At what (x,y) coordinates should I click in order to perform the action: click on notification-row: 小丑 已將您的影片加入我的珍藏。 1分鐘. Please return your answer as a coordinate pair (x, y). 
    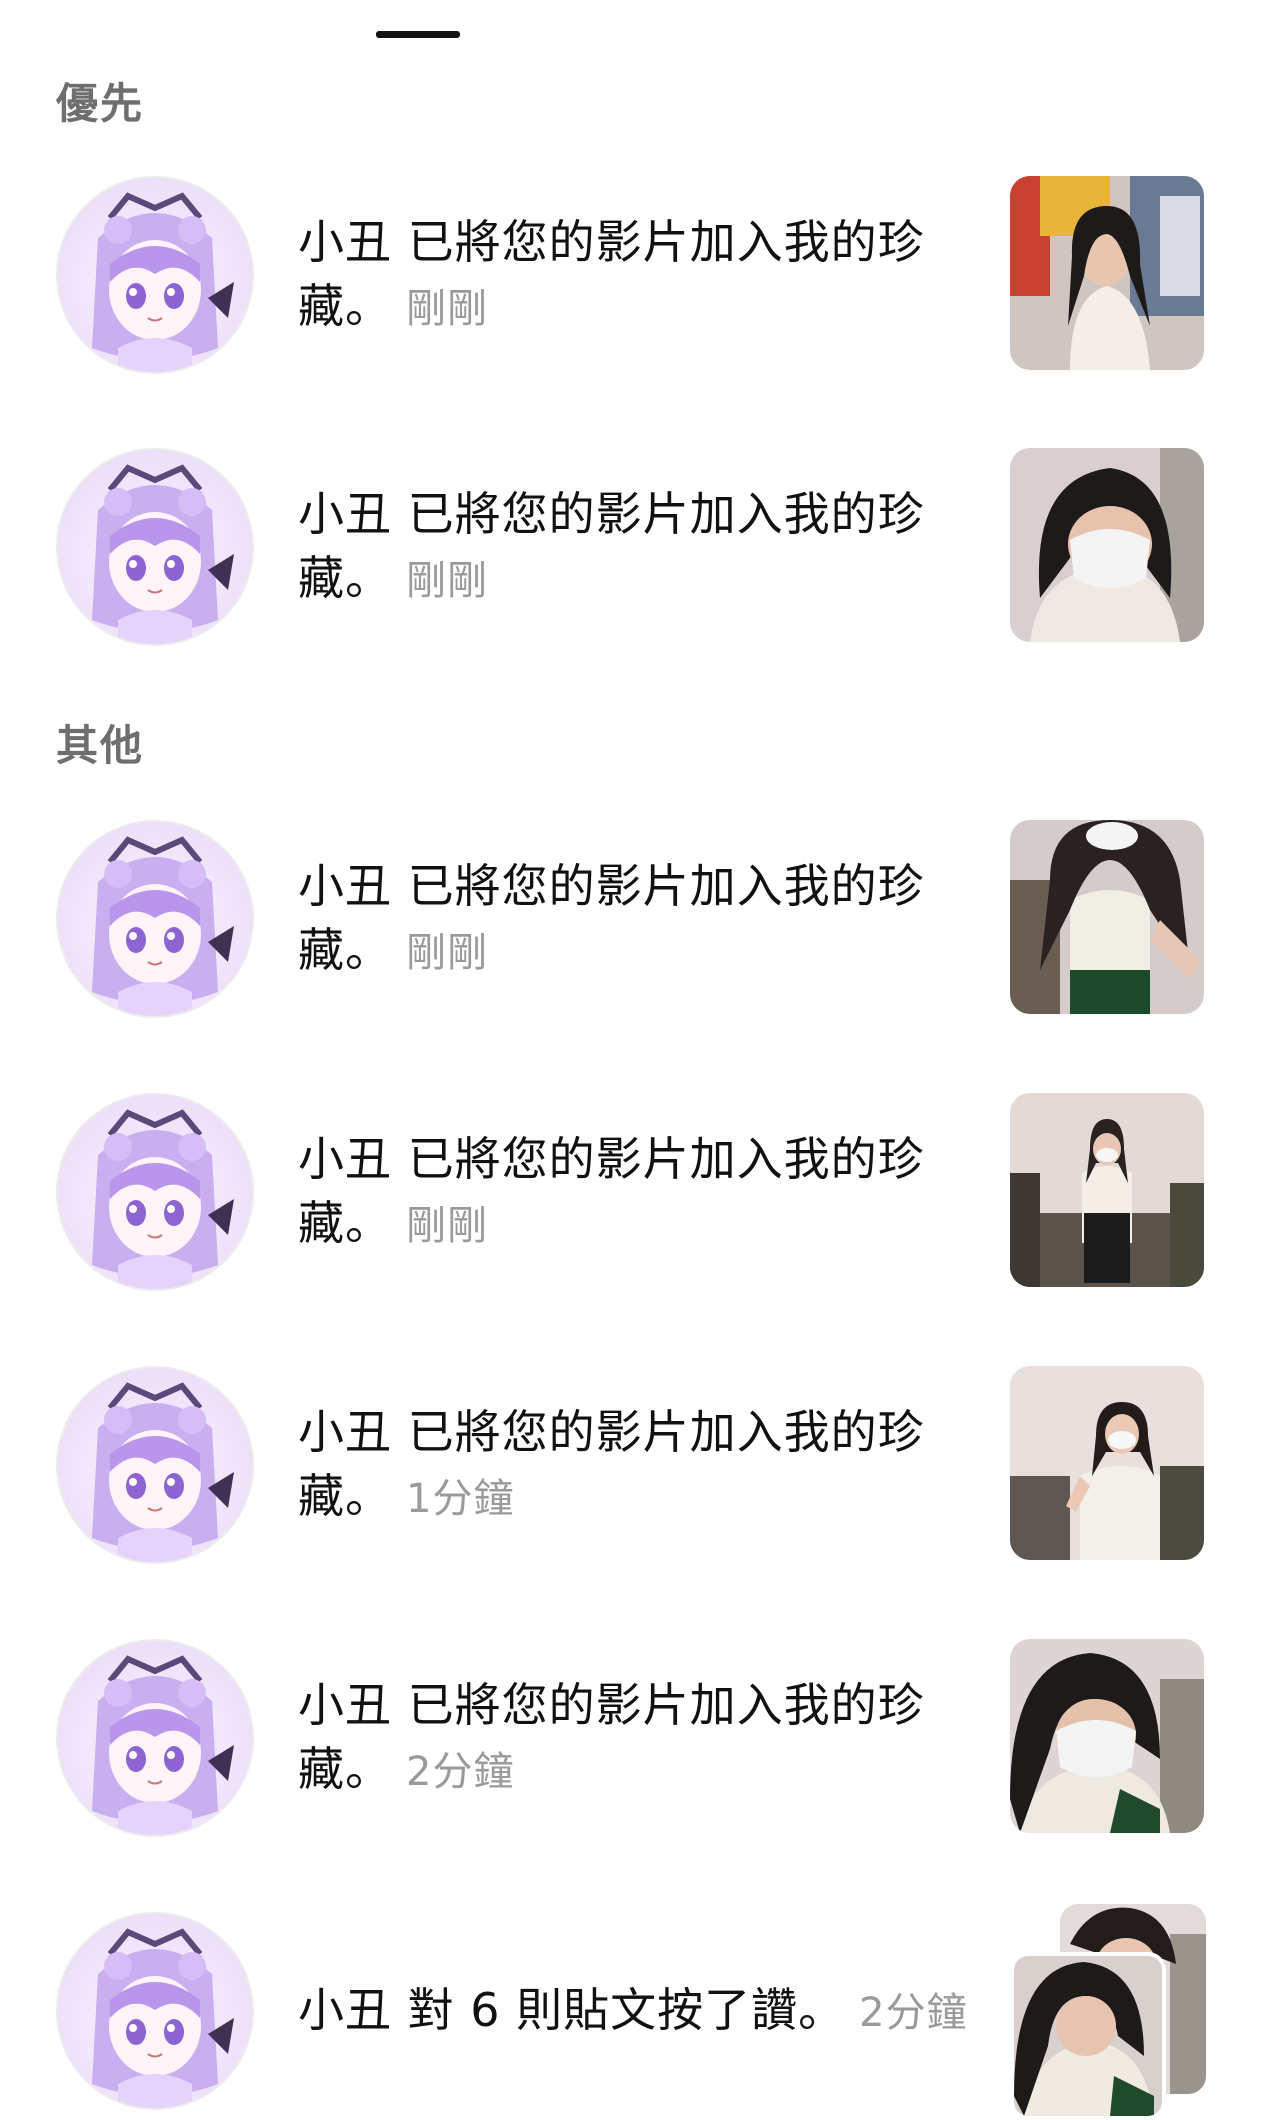
    Looking at the image, I should click on (632, 1466).